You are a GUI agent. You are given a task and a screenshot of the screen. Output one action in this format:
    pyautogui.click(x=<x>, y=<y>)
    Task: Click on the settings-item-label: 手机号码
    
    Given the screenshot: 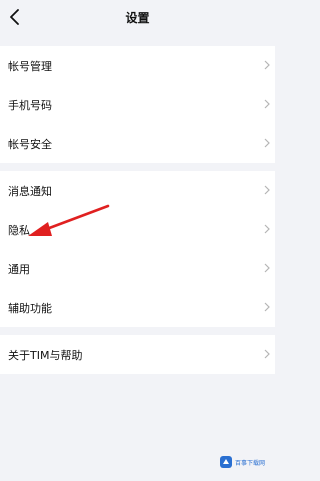 What is the action you would take?
    pyautogui.click(x=30, y=105)
    